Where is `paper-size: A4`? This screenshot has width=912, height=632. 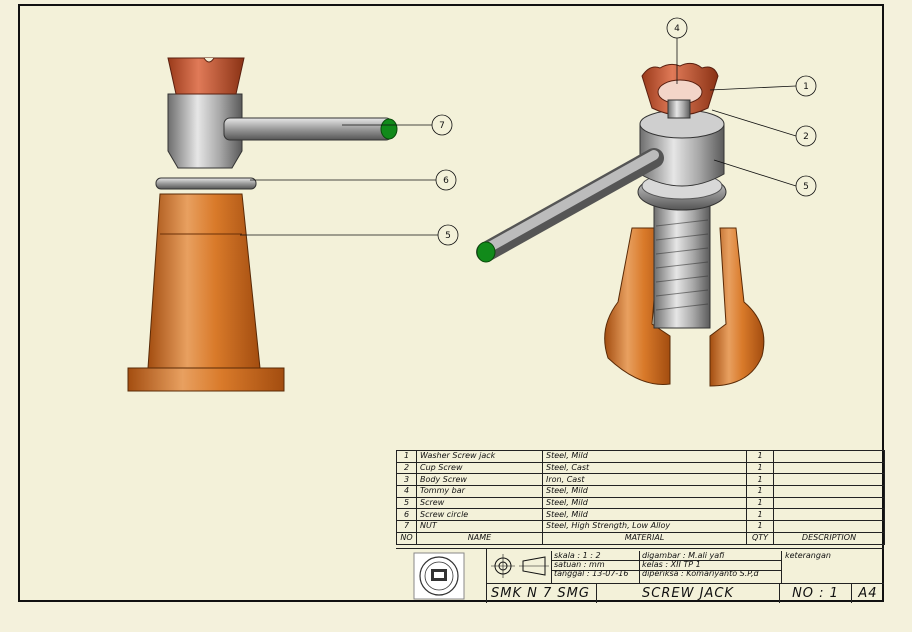 paper-size: A4 is located at coordinates (867, 593).